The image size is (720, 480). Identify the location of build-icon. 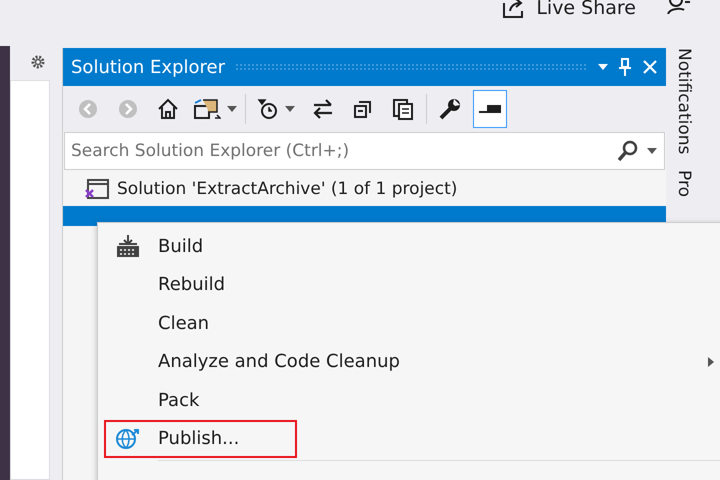
(128, 246).